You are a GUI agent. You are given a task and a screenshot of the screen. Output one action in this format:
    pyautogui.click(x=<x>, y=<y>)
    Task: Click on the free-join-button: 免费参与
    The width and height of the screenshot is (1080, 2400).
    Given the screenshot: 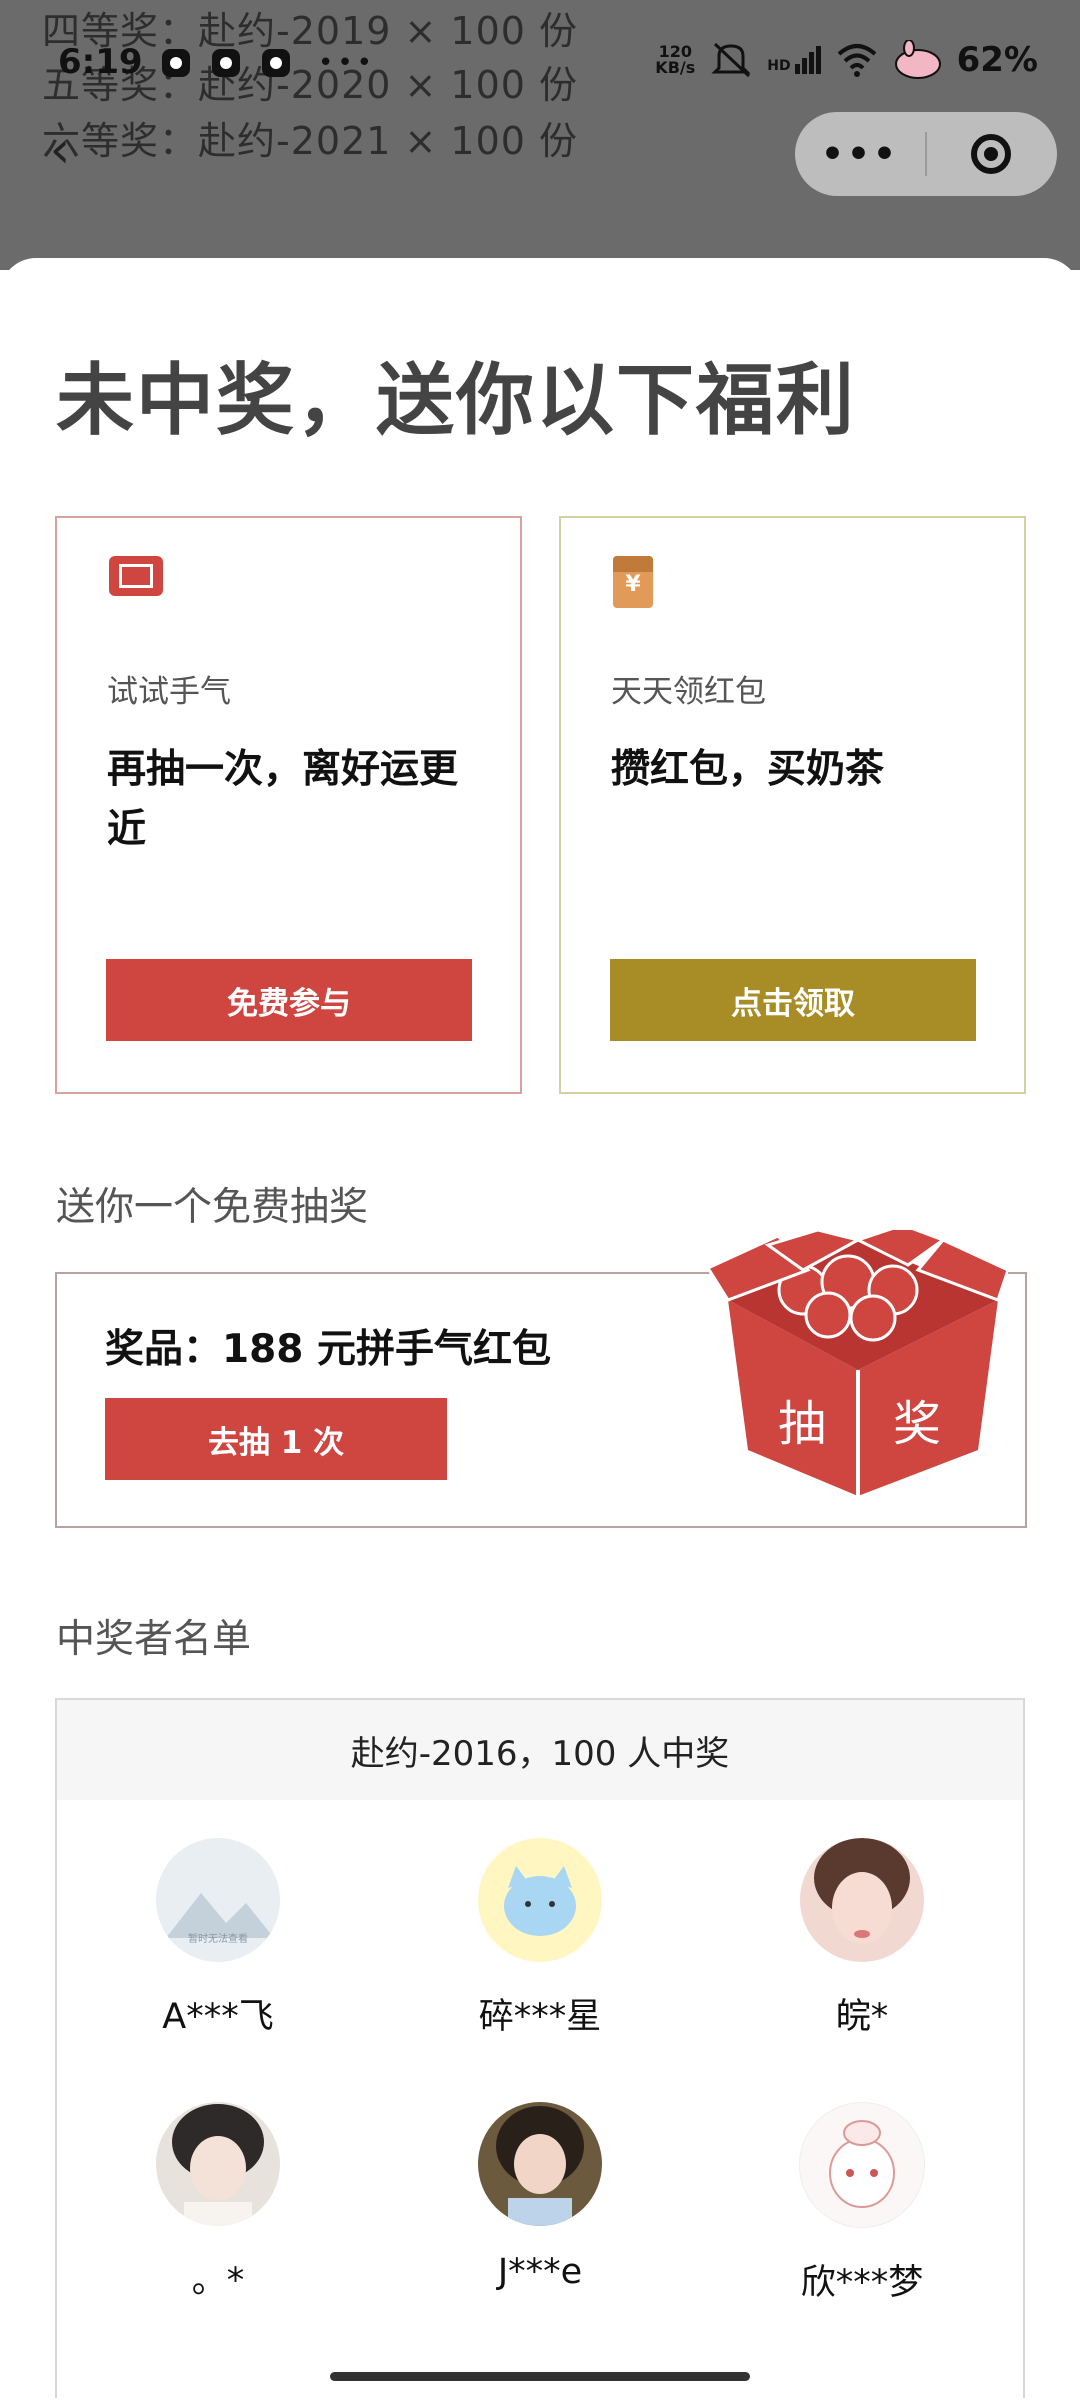 What is the action you would take?
    pyautogui.click(x=289, y=1000)
    